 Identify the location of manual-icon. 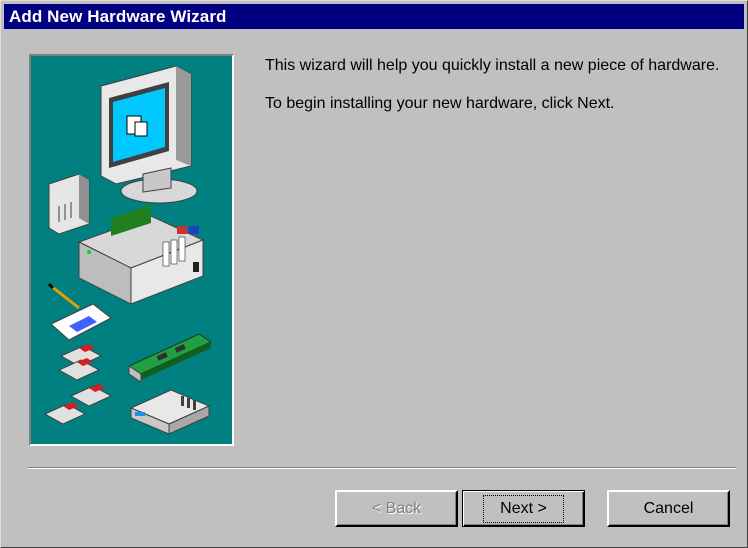
(79, 311).